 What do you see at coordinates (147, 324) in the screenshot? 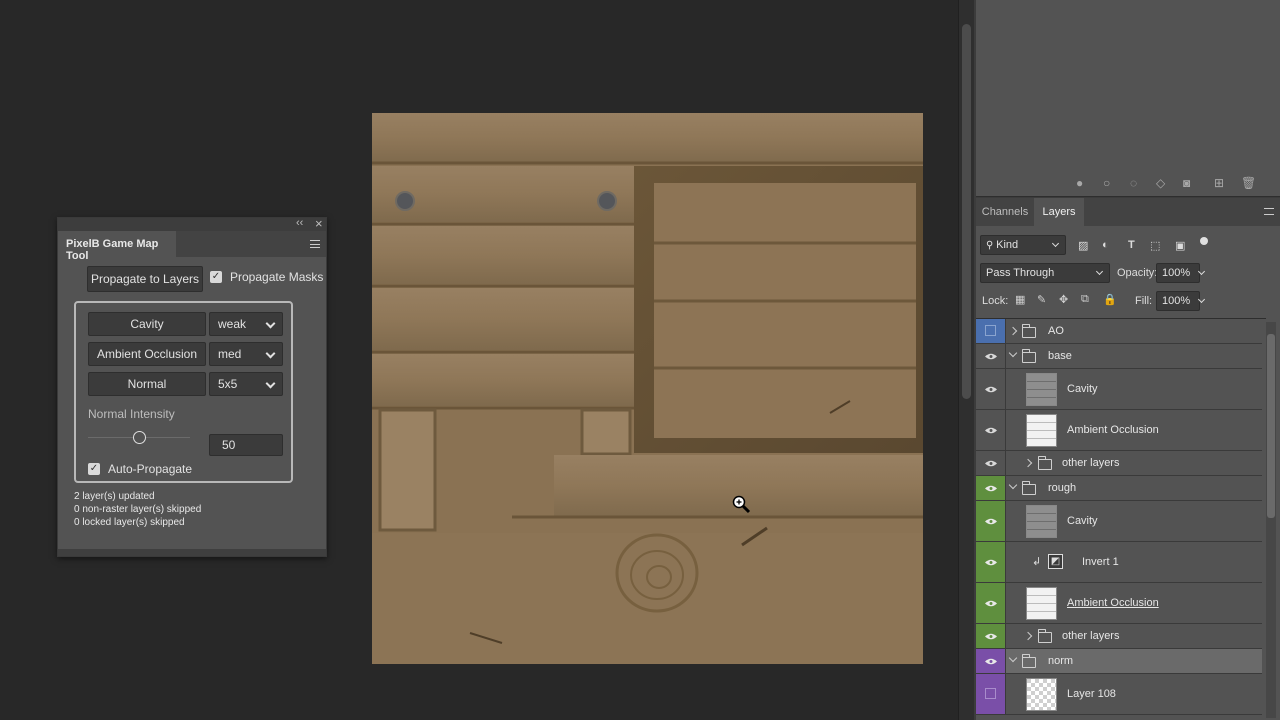
I see `cavity-option-label: Cavity` at bounding box center [147, 324].